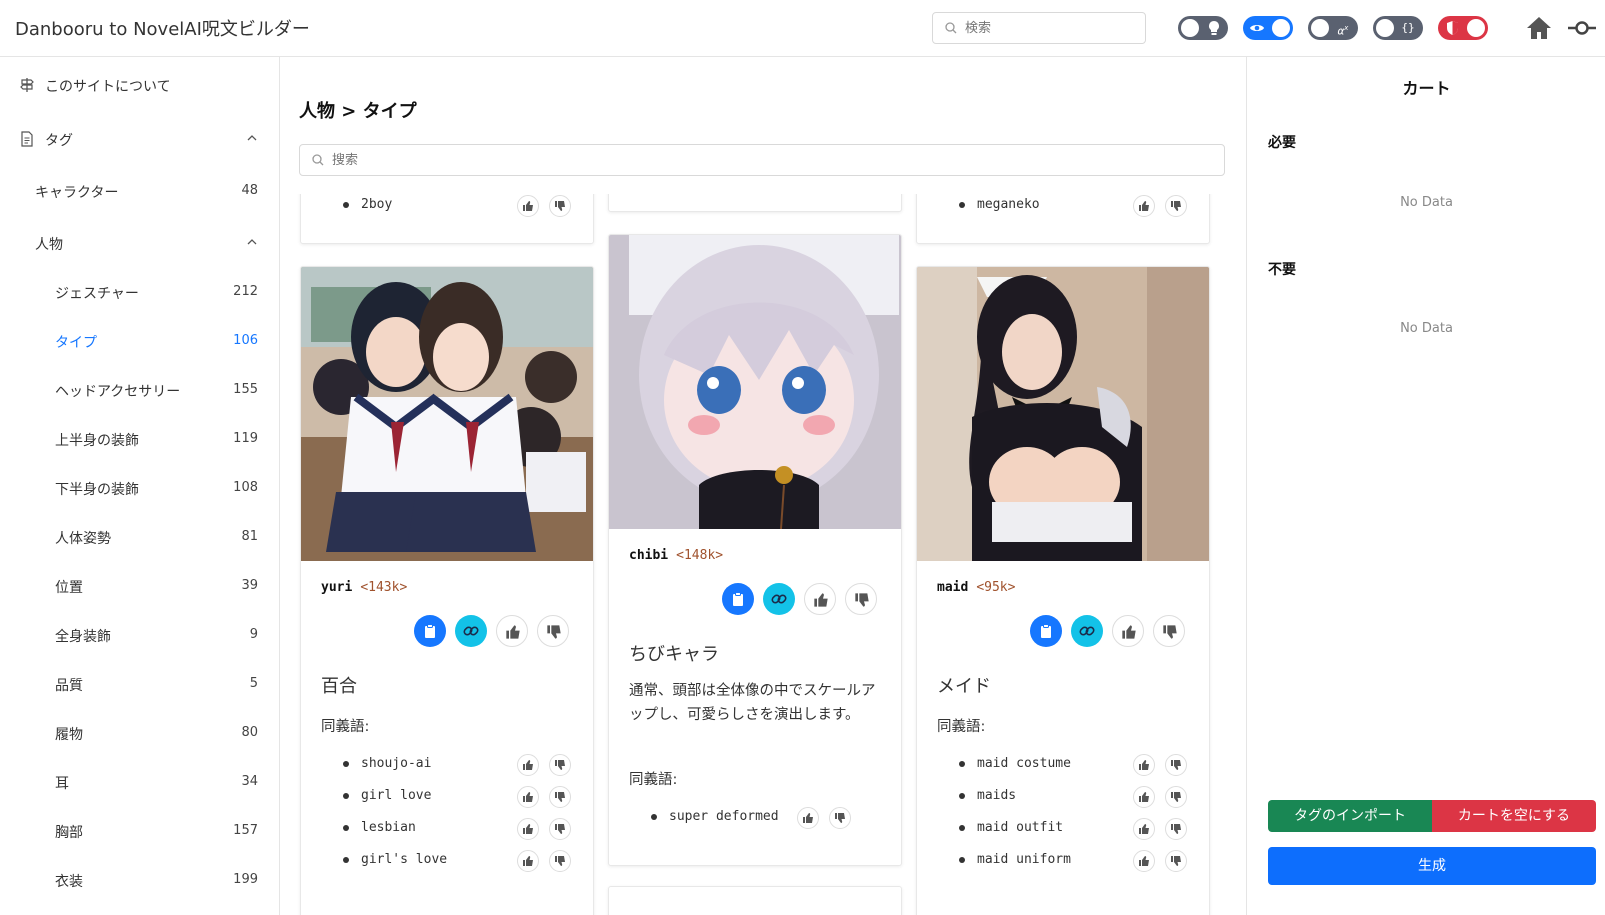  I want to click on sidebar-item-label: 位置, so click(69, 588).